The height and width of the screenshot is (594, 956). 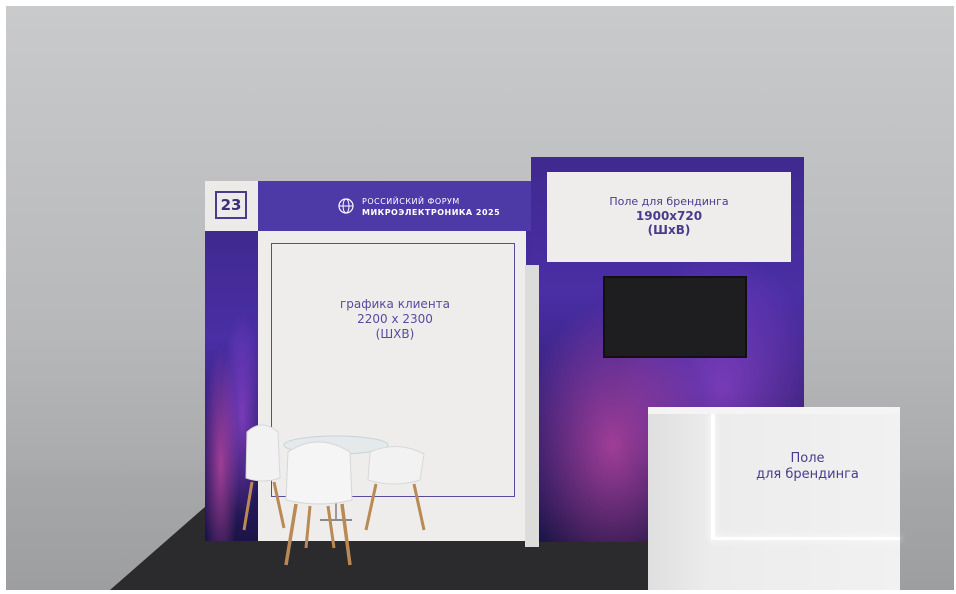 I want to click on table-and-chairs, so click(x=334, y=495).